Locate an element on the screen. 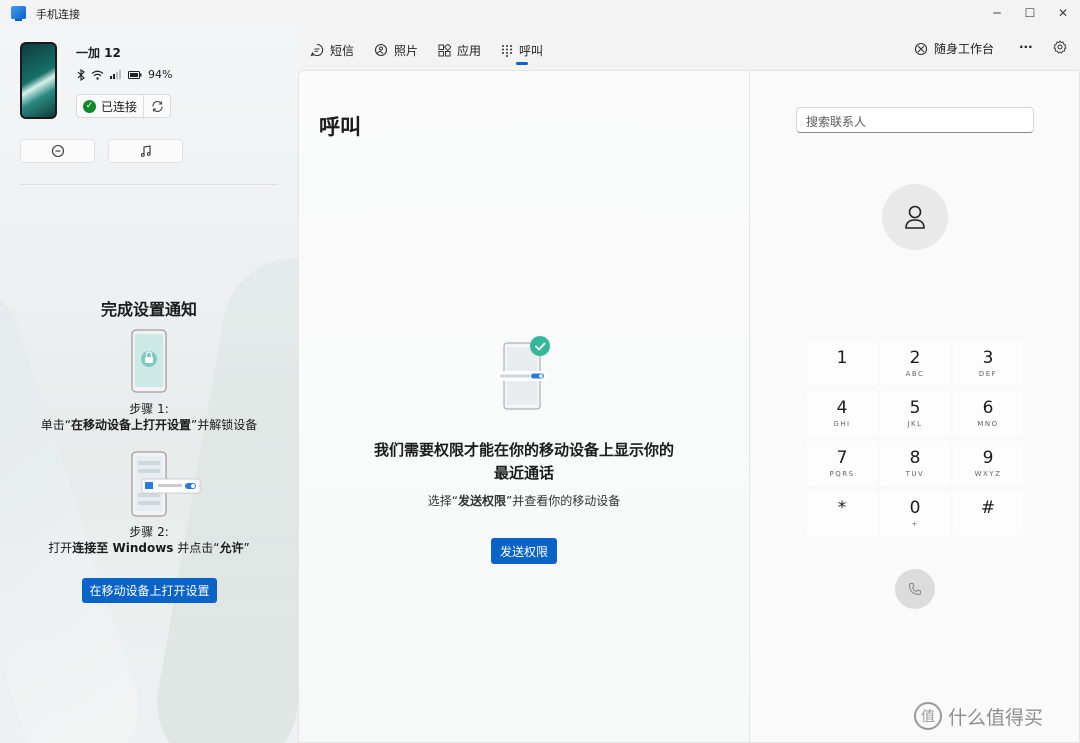 This screenshot has width=1080, height=743. permission-illustration is located at coordinates (523, 373).